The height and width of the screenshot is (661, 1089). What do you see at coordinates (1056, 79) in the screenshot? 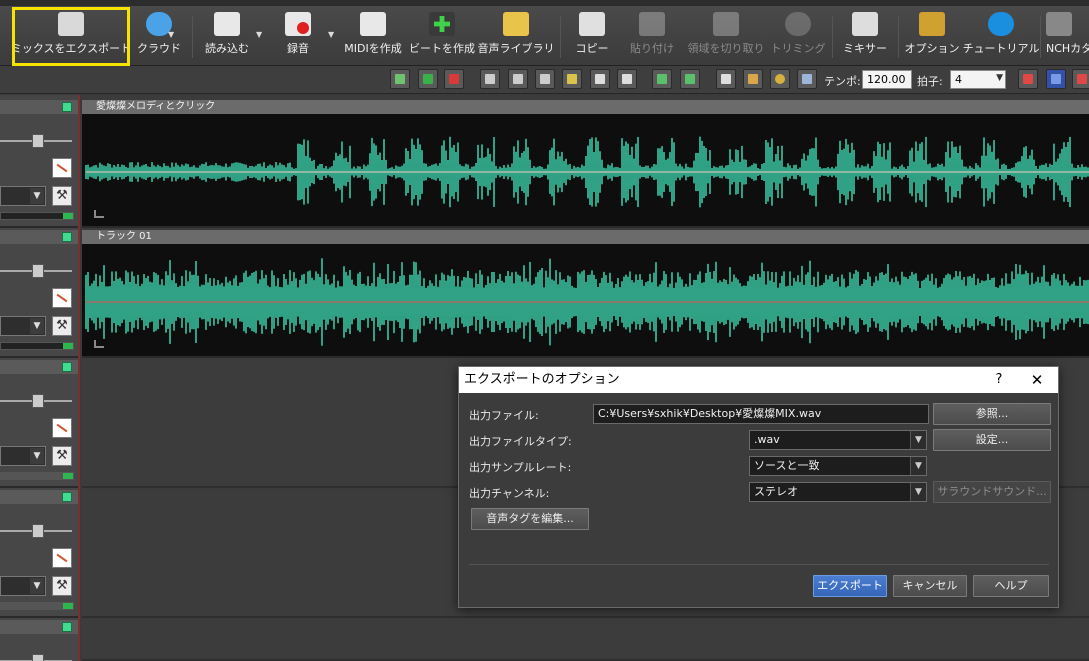
I see `view-mode-icon` at bounding box center [1056, 79].